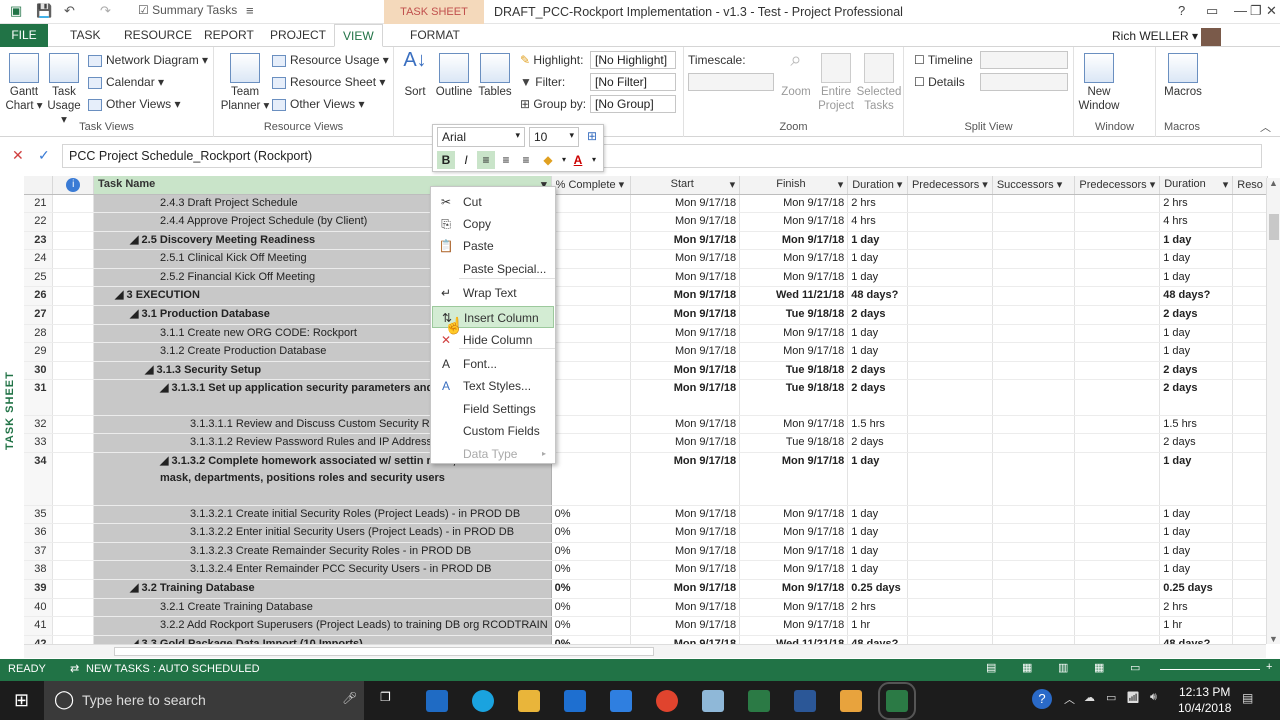  What do you see at coordinates (39, 425) in the screenshot?
I see `row-id: 32` at bounding box center [39, 425].